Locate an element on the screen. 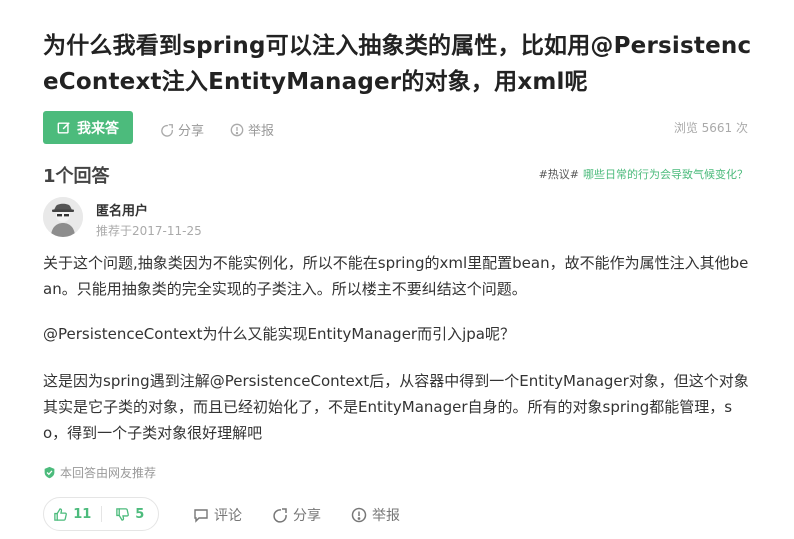  answer-button-label: 我来答 is located at coordinates (98, 128).